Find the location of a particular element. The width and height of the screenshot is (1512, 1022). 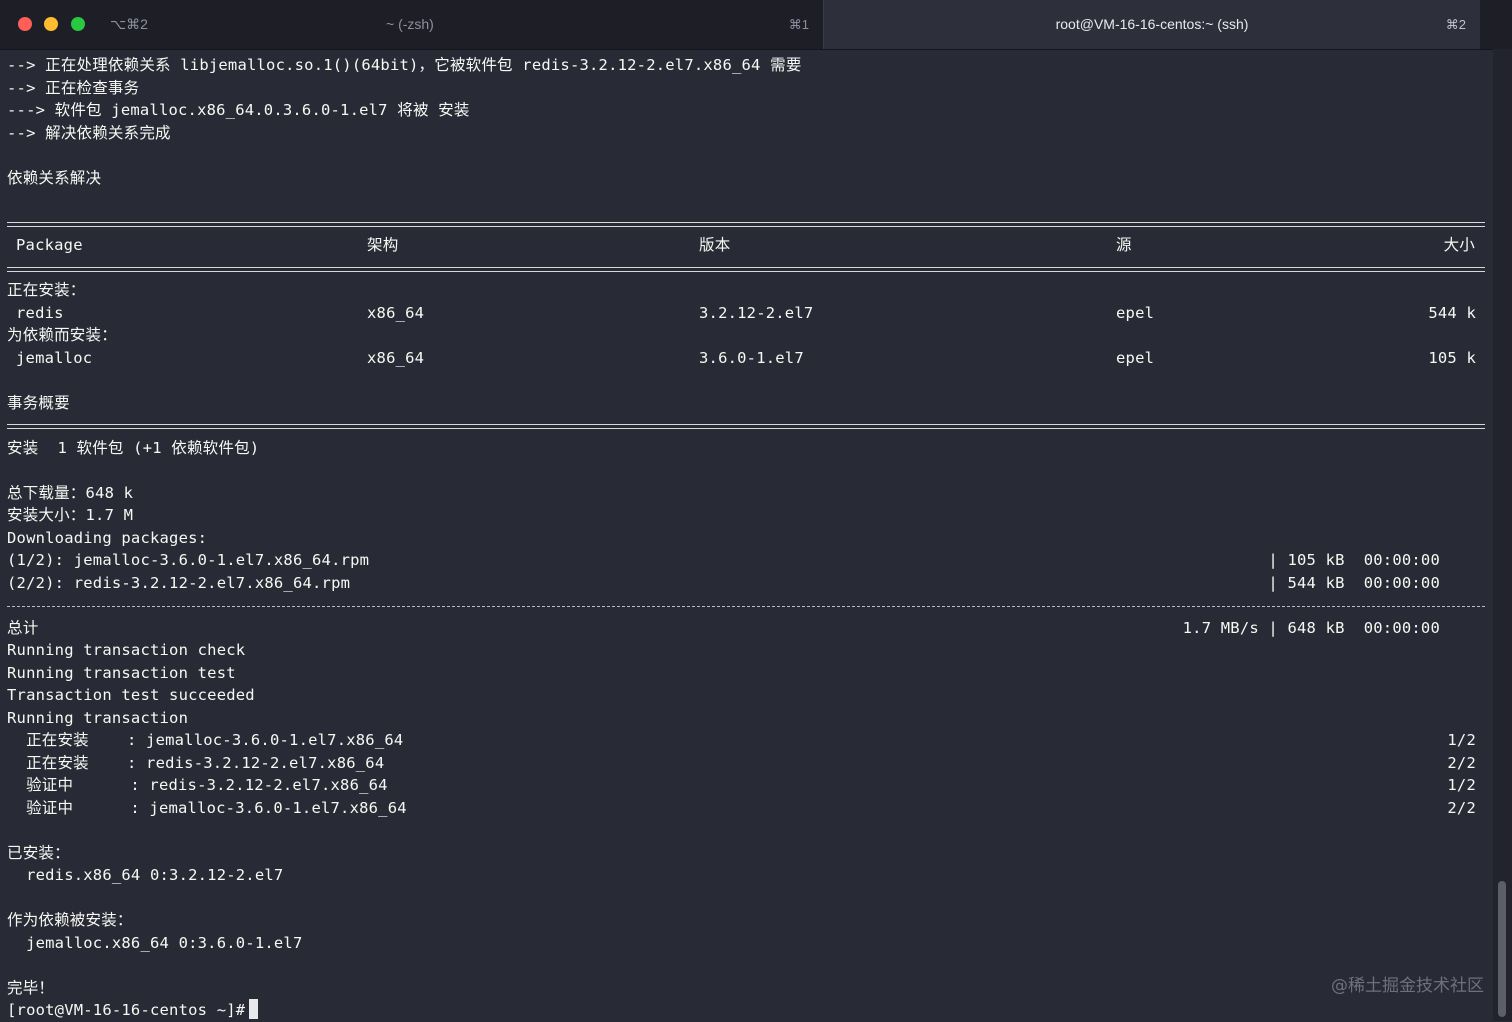

output-line: Downloading packages: is located at coordinates (107, 537).